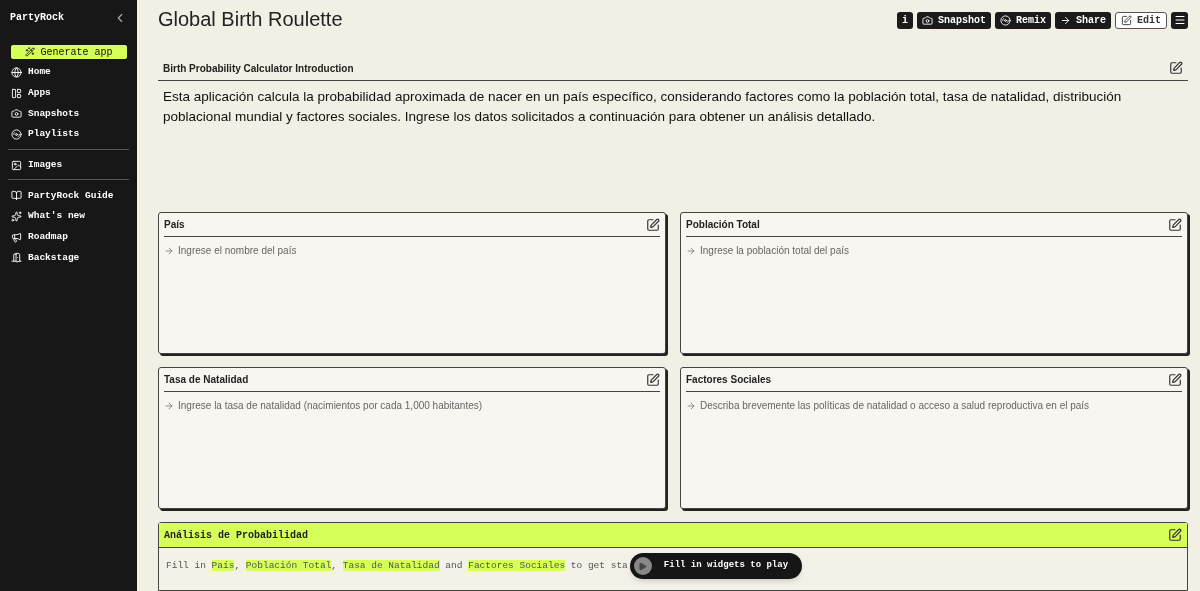 The width and height of the screenshot is (1200, 591). What do you see at coordinates (68, 165) in the screenshot?
I see `nav-item: Images` at bounding box center [68, 165].